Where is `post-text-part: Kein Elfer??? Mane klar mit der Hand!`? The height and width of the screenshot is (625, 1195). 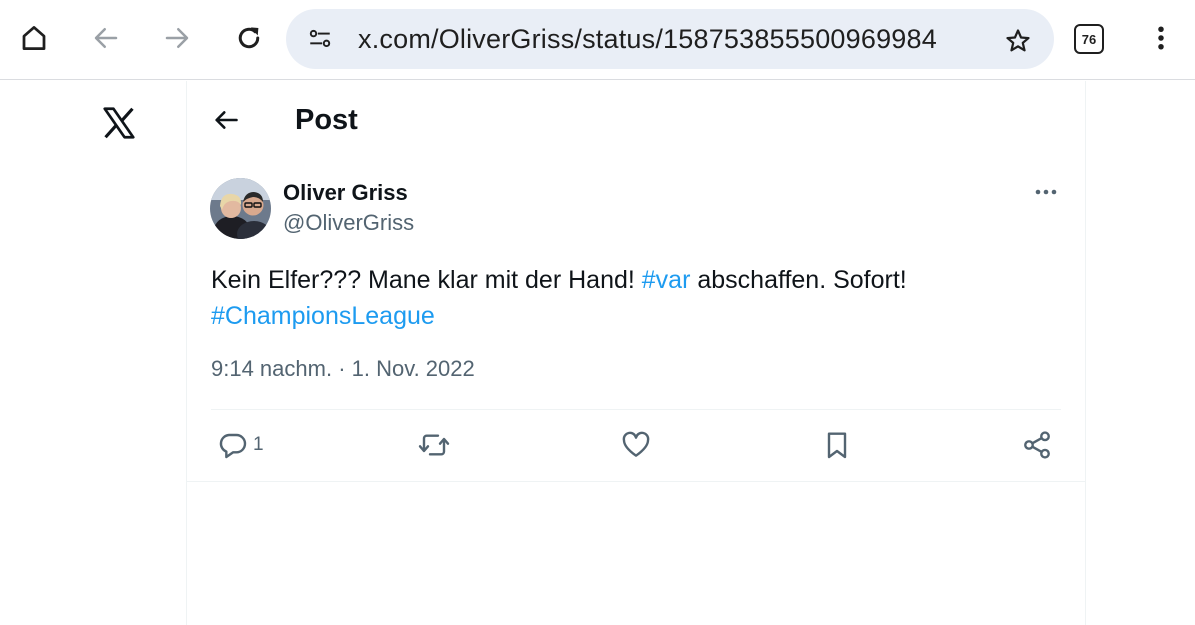
post-text-part: Kein Elfer??? Mane klar mit der Hand! is located at coordinates (426, 280).